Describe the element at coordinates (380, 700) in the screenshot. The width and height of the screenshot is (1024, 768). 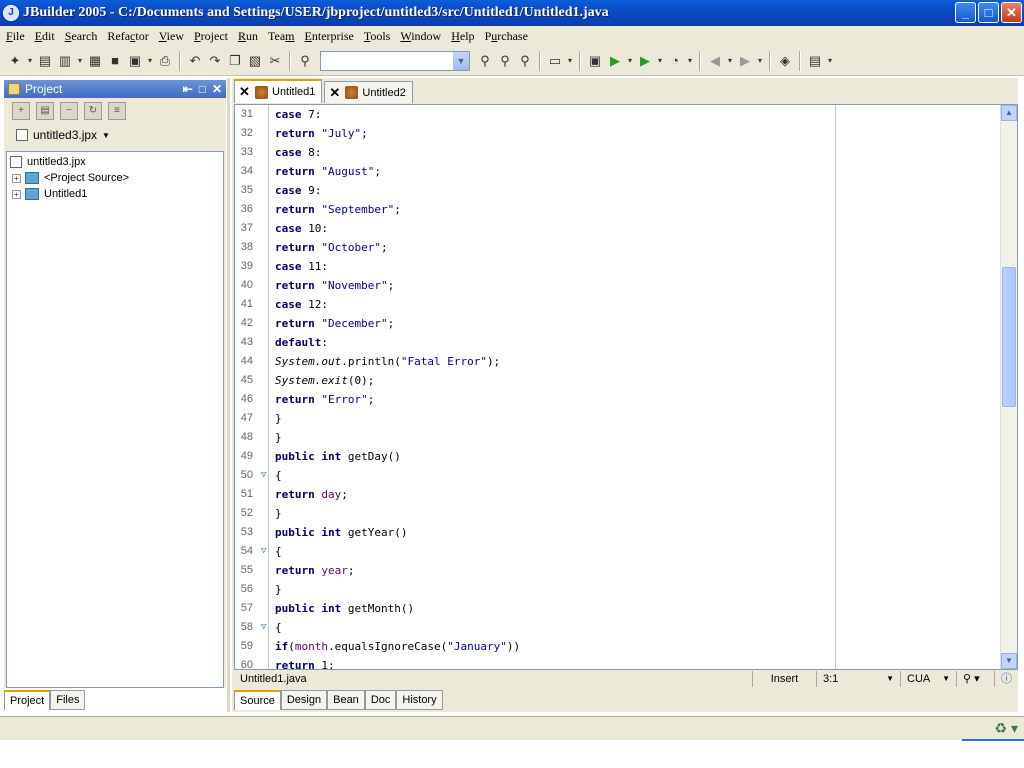
I see `tab-doc: Doc` at that location.